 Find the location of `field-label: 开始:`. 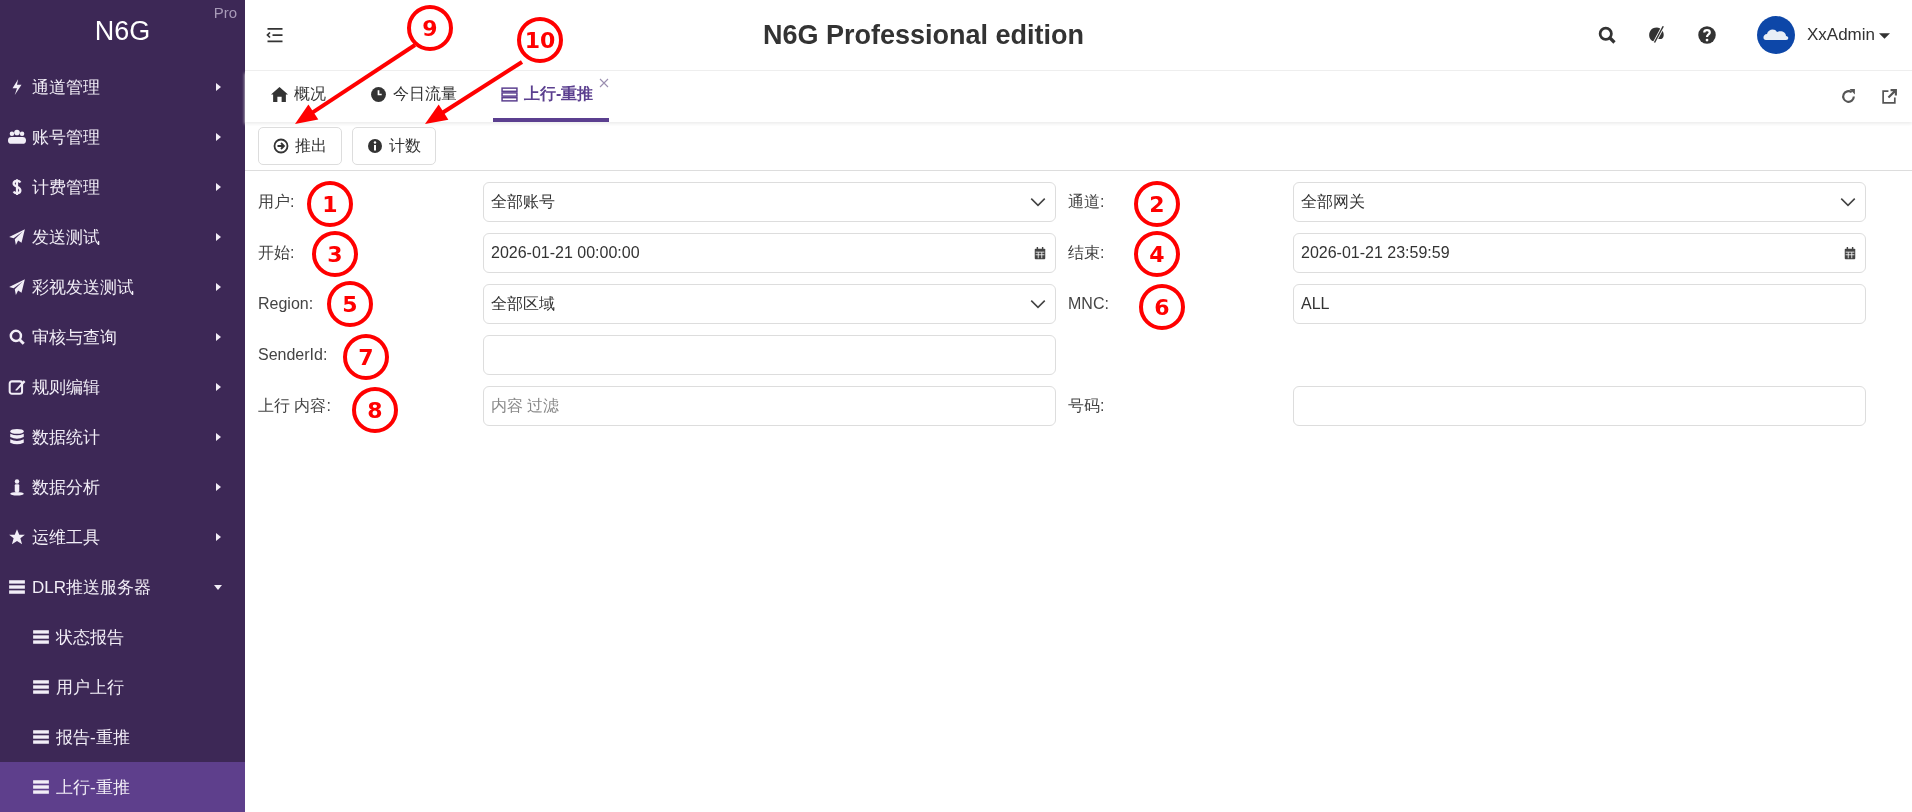

field-label: 开始: is located at coordinates (276, 252).